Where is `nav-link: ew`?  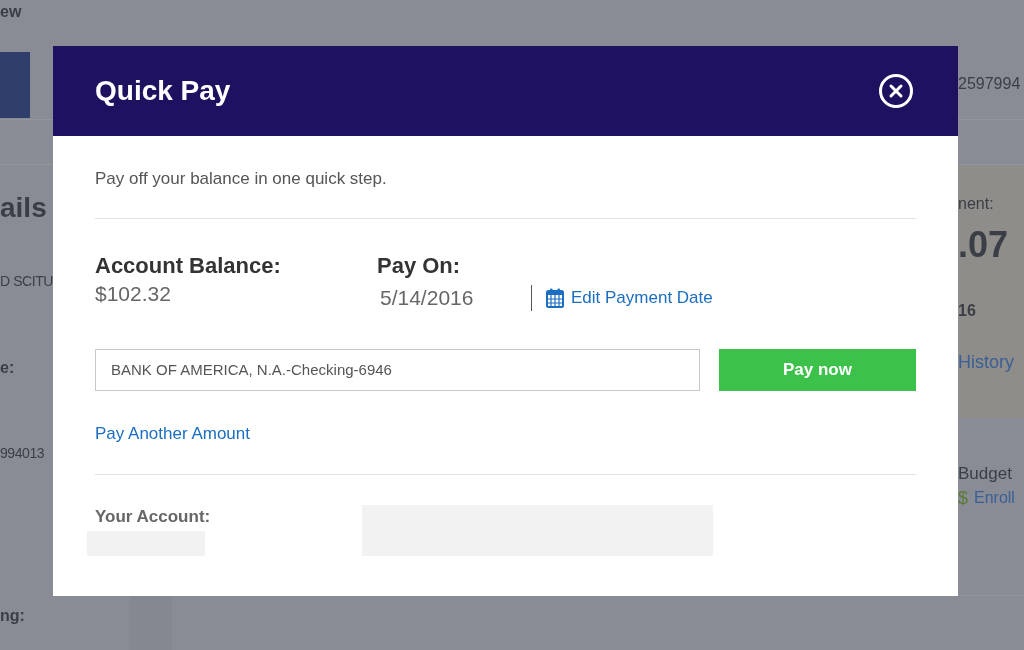
nav-link: ew is located at coordinates (11, 12).